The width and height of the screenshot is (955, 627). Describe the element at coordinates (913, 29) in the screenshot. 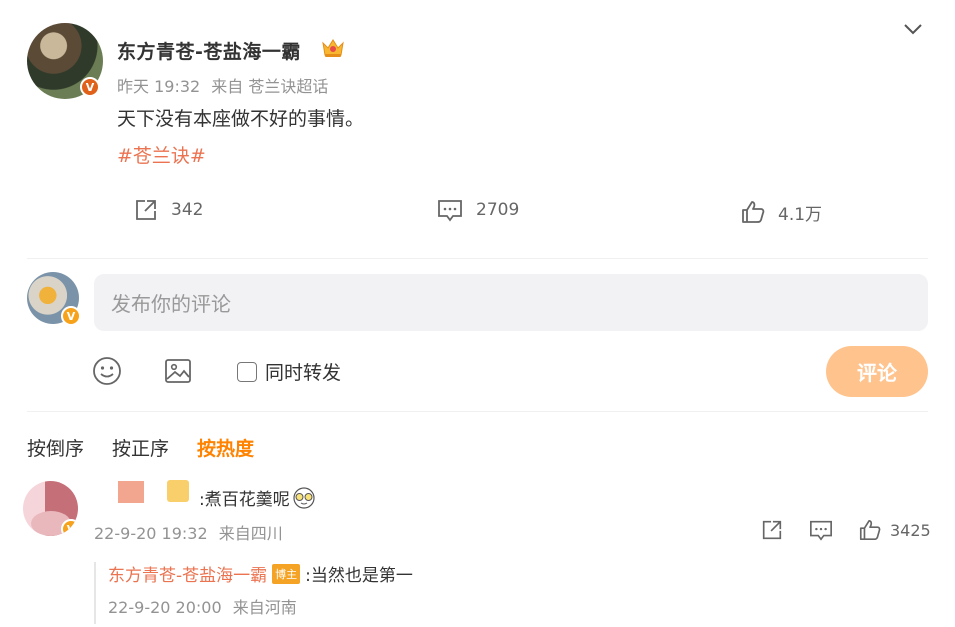

I see `chevron-down-icon` at that location.